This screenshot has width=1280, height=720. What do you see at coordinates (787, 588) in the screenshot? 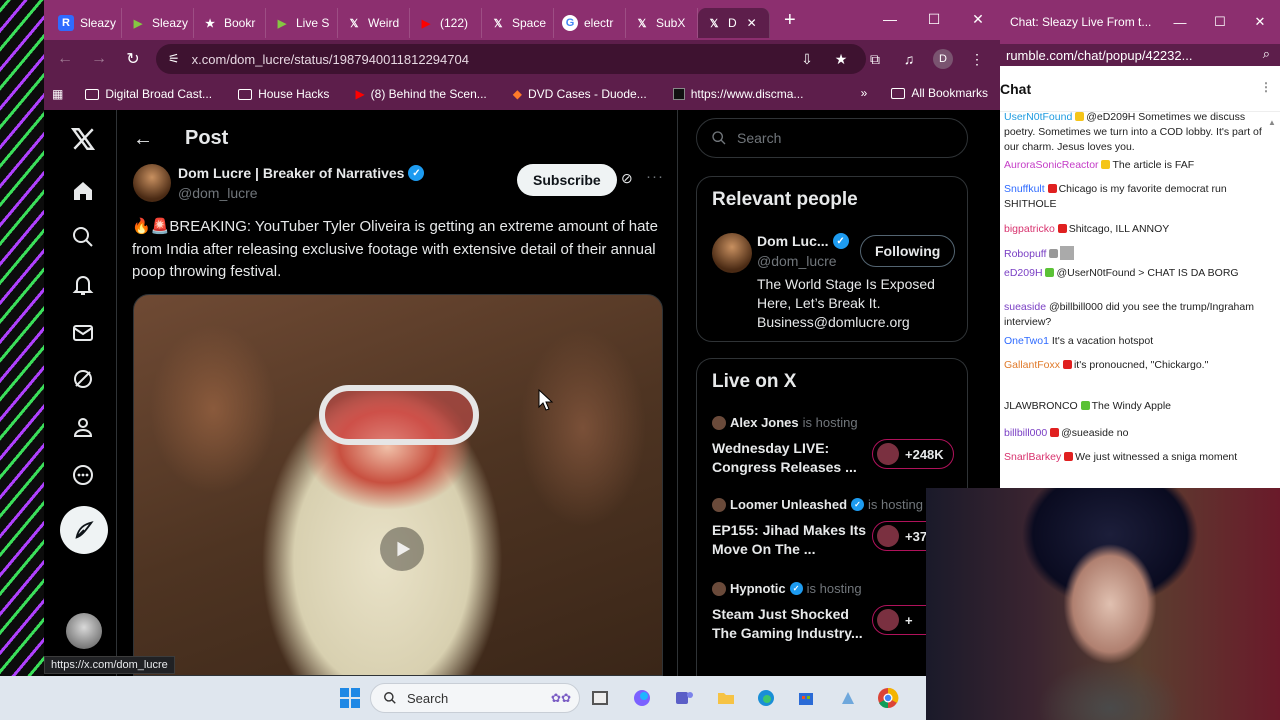
I see `live-host: Hypnotic ✓ is hosting` at bounding box center [787, 588].